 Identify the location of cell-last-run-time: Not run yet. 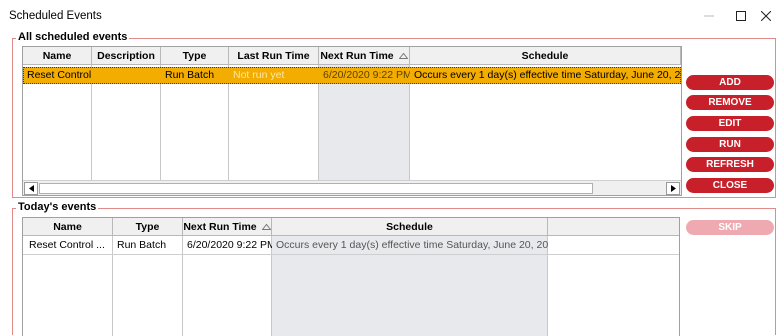
(259, 75).